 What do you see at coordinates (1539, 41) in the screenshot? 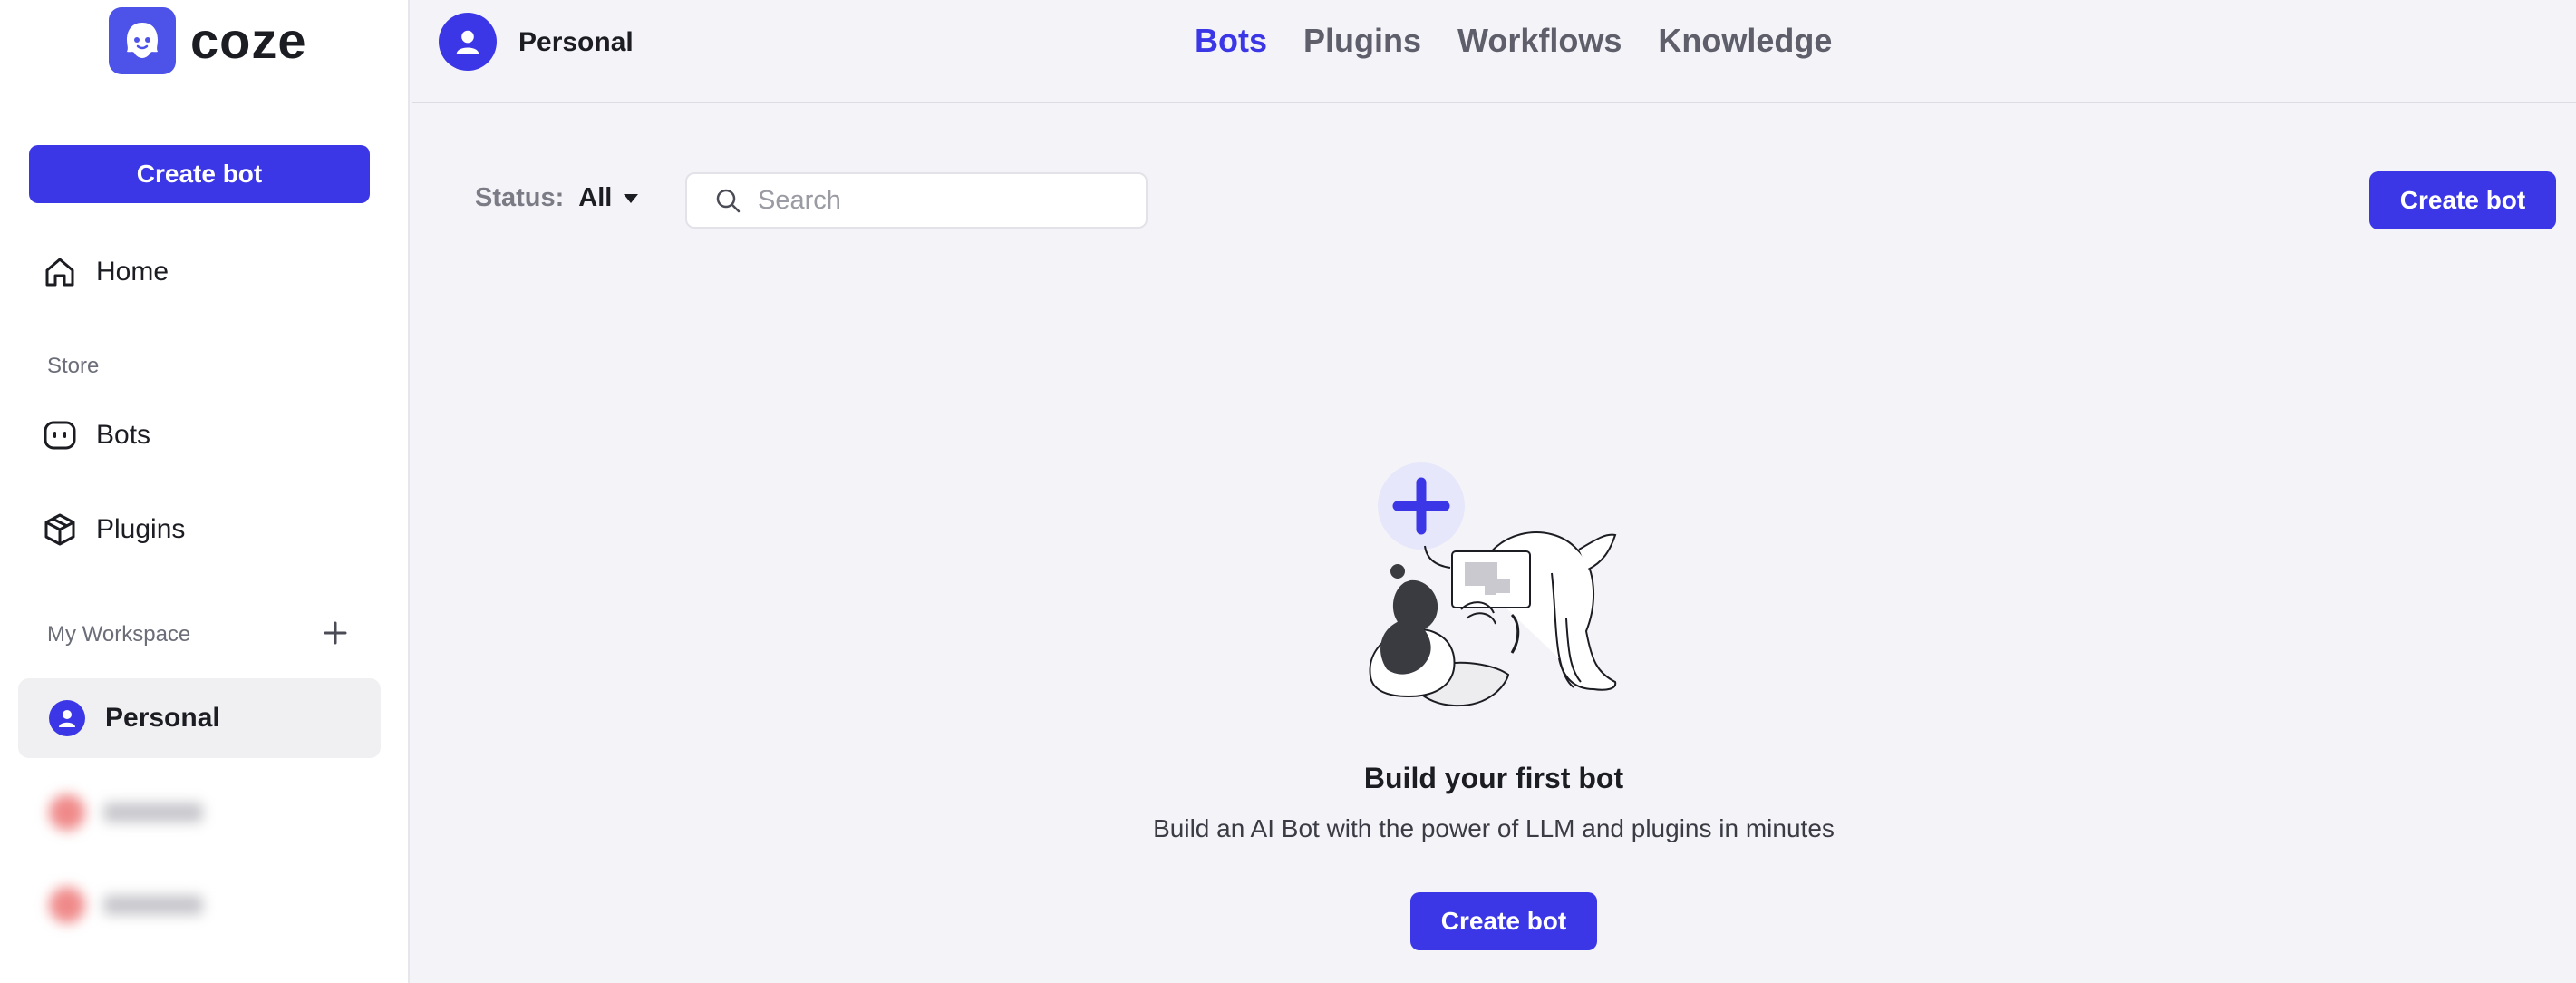
I see `tab-workflows: Workflows` at bounding box center [1539, 41].